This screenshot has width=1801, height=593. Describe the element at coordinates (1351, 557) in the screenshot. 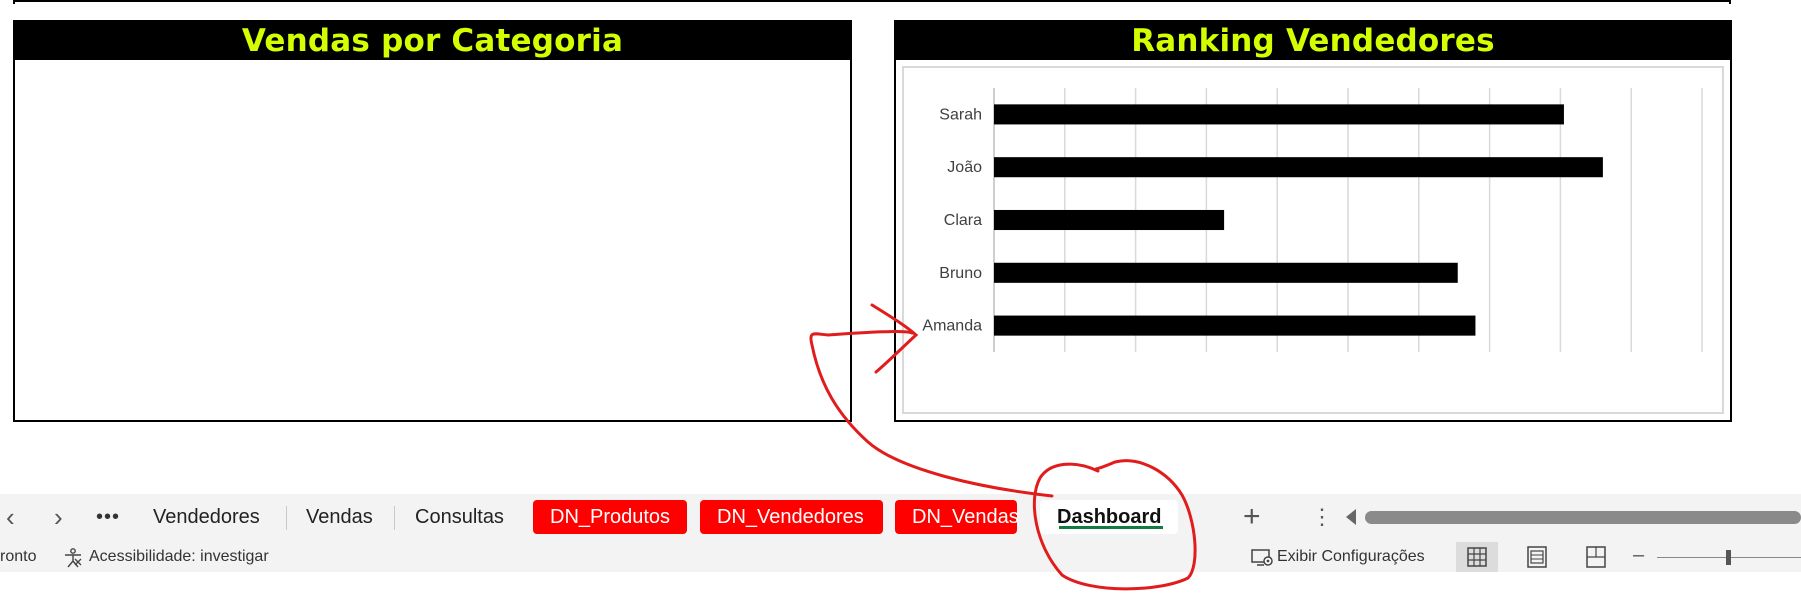

I see `display-settings-label: Exibir Configurações` at that location.